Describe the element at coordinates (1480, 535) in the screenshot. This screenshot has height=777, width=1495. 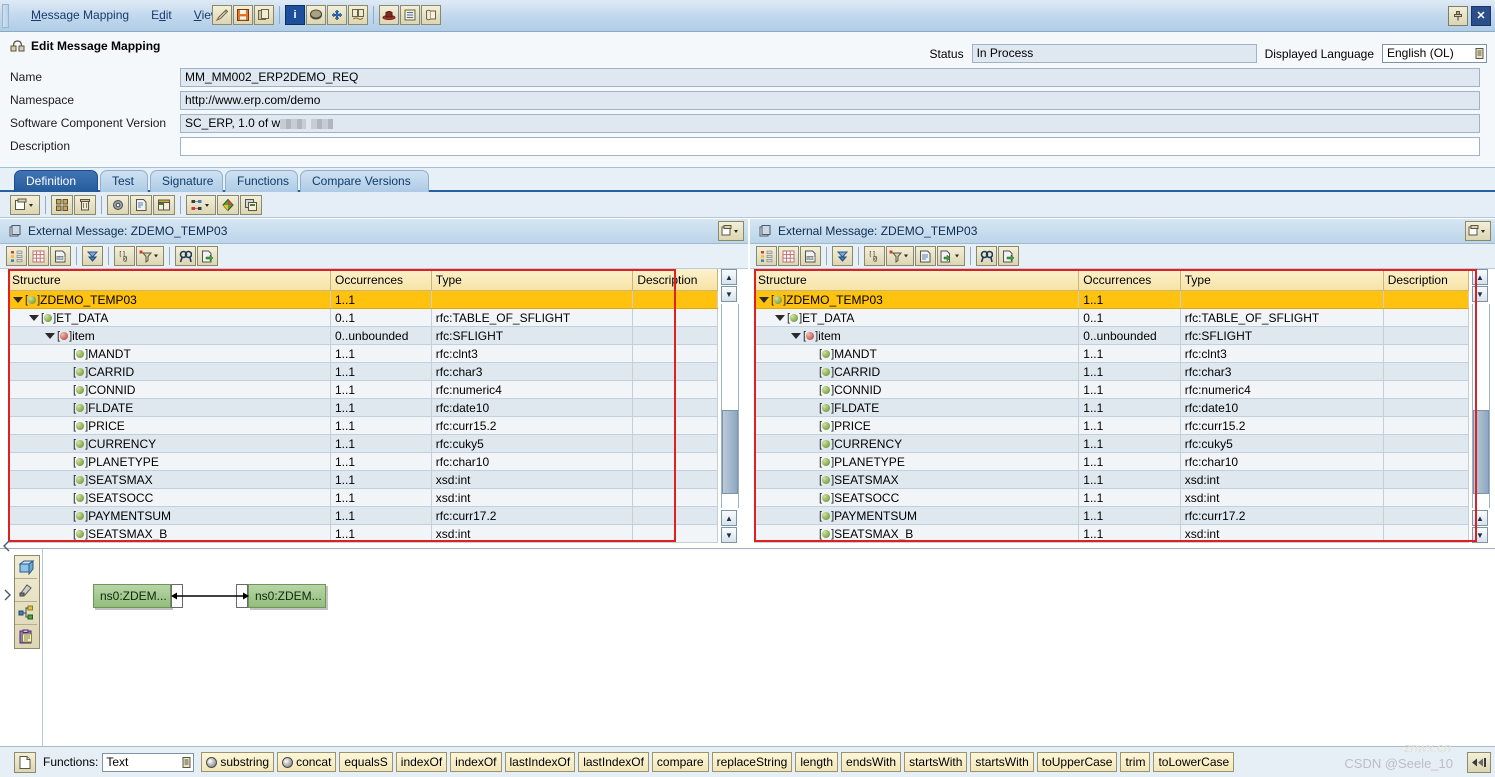
I see `target-scroll-down-bottom: ▼` at that location.